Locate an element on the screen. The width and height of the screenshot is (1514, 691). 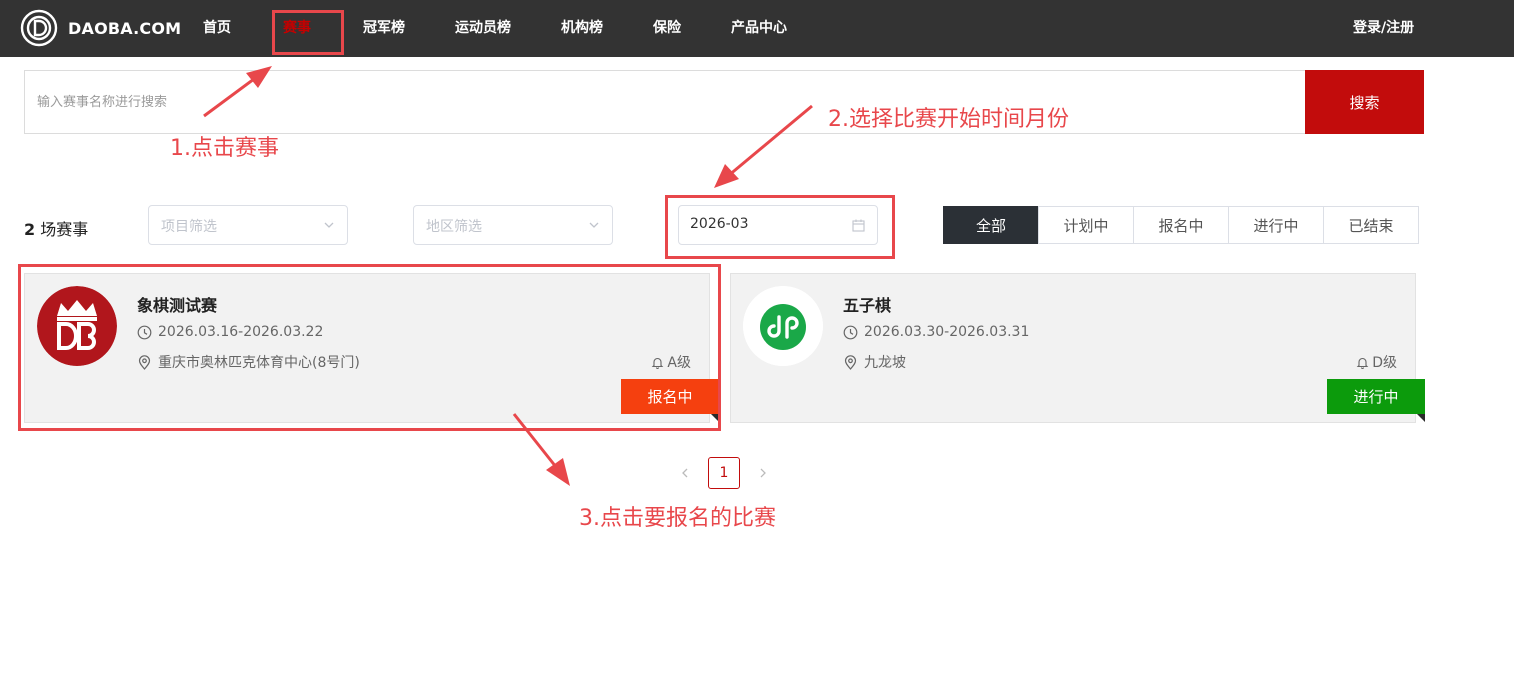
event-location-row: 九龙坡 is located at coordinates (874, 362).